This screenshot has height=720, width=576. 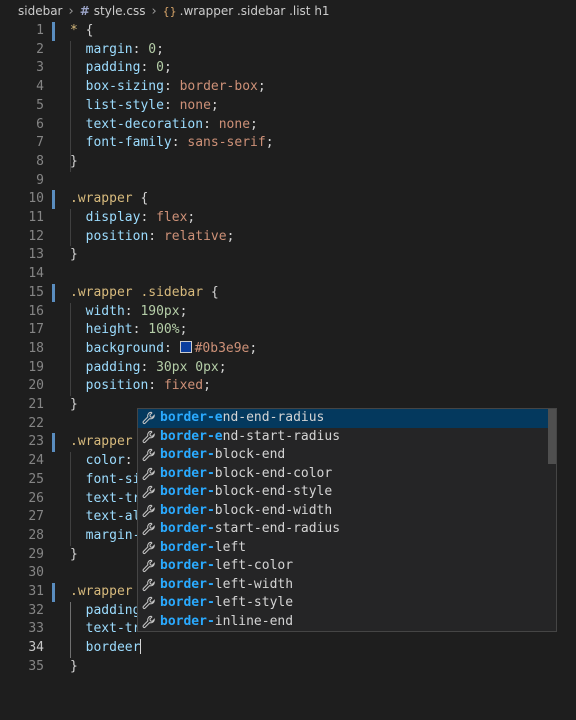 I want to click on code-text: .wrapper {, so click(x=109, y=199).